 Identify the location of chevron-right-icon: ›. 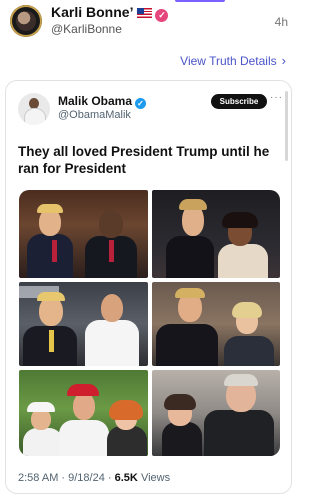
(283, 60).